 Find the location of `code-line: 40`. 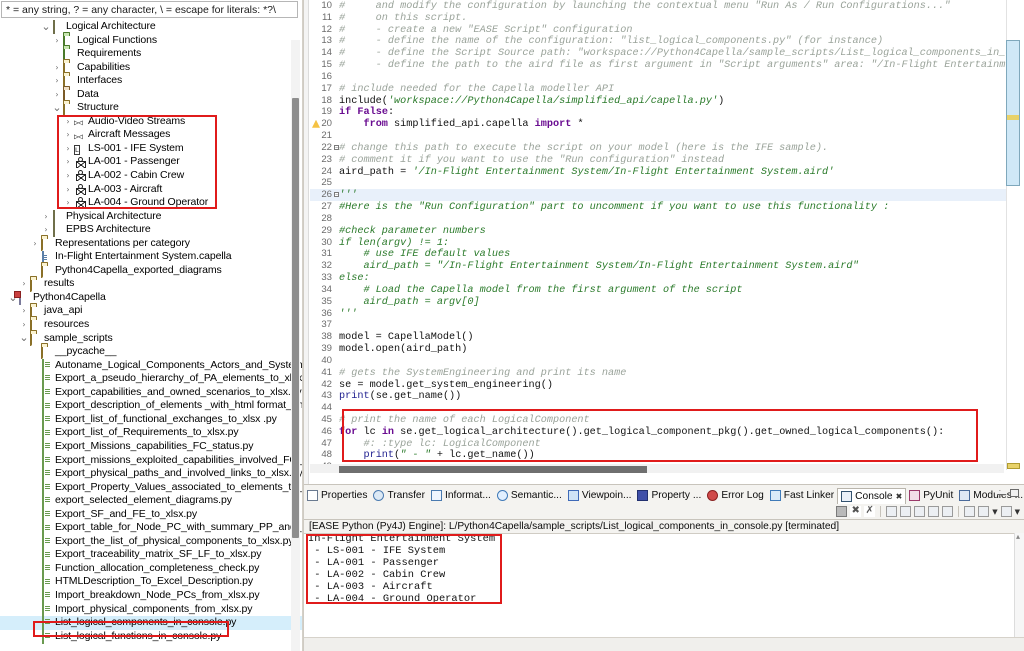

code-line: 40 is located at coordinates (660, 361).